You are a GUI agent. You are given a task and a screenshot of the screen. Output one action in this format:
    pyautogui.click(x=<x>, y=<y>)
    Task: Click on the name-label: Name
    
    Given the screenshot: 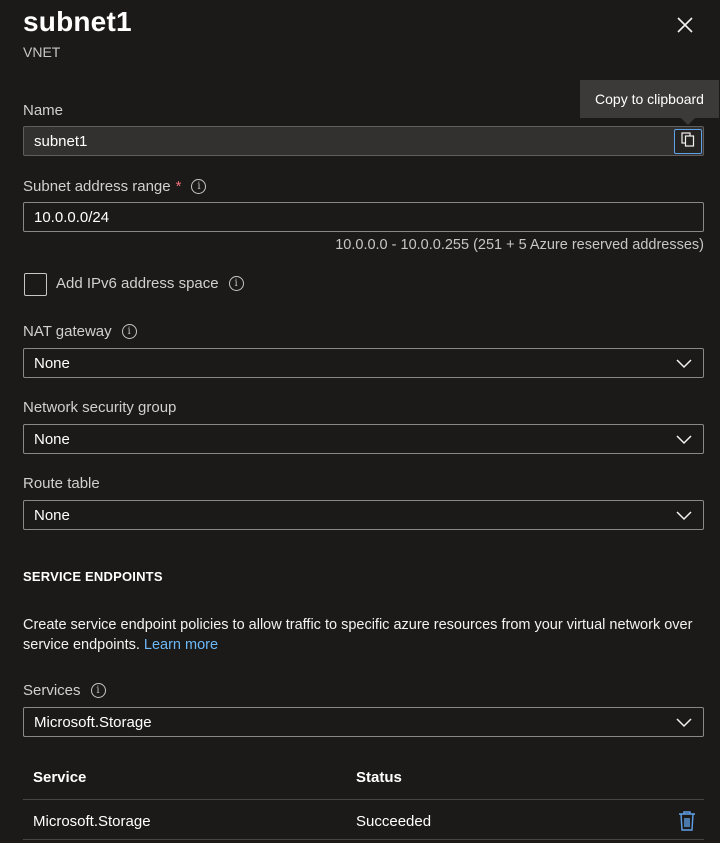 What is the action you would take?
    pyautogui.click(x=43, y=110)
    